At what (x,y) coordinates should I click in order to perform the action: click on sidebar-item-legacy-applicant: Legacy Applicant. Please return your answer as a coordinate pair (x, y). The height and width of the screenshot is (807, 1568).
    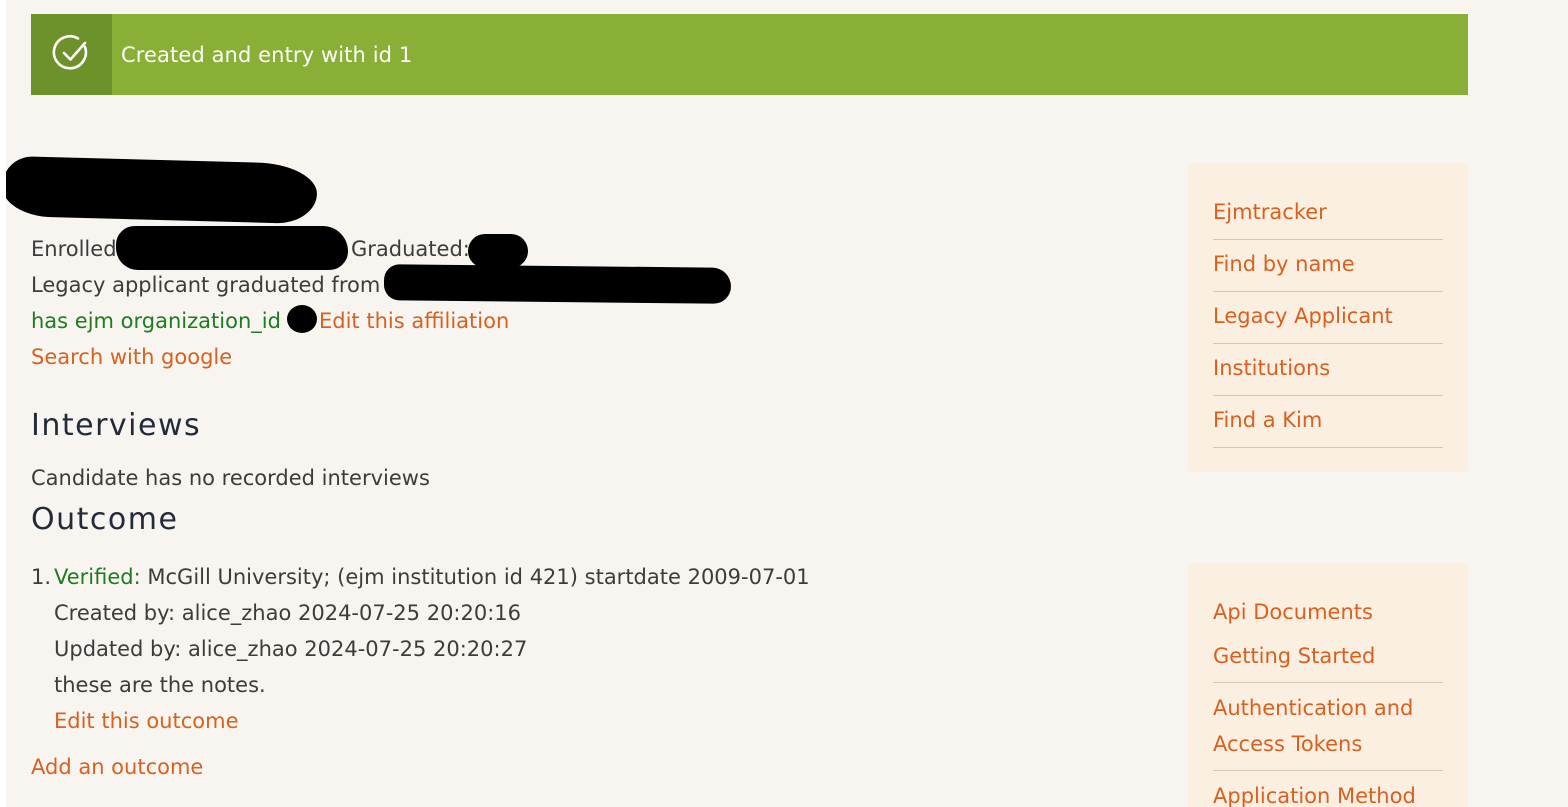
    Looking at the image, I should click on (1328, 316).